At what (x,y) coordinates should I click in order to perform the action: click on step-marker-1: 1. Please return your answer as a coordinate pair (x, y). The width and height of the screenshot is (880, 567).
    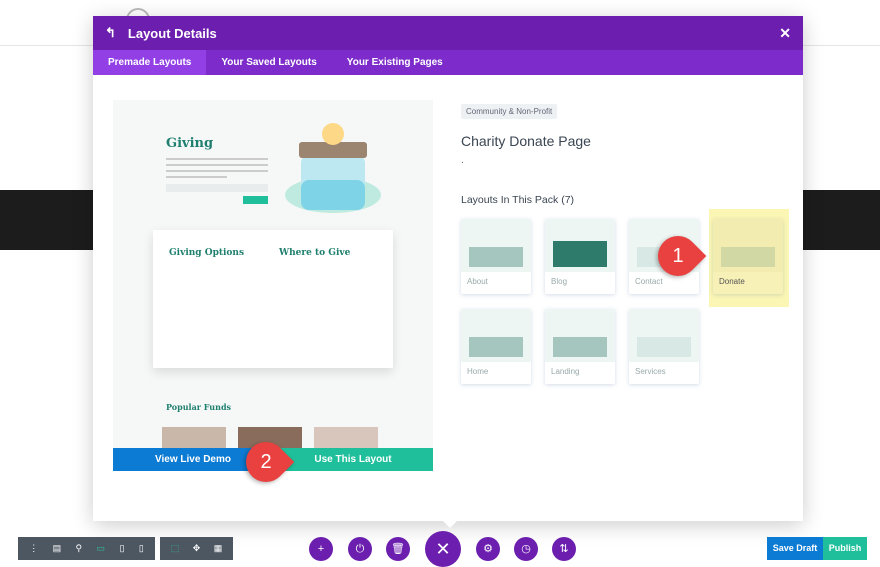
    Looking at the image, I should click on (678, 256).